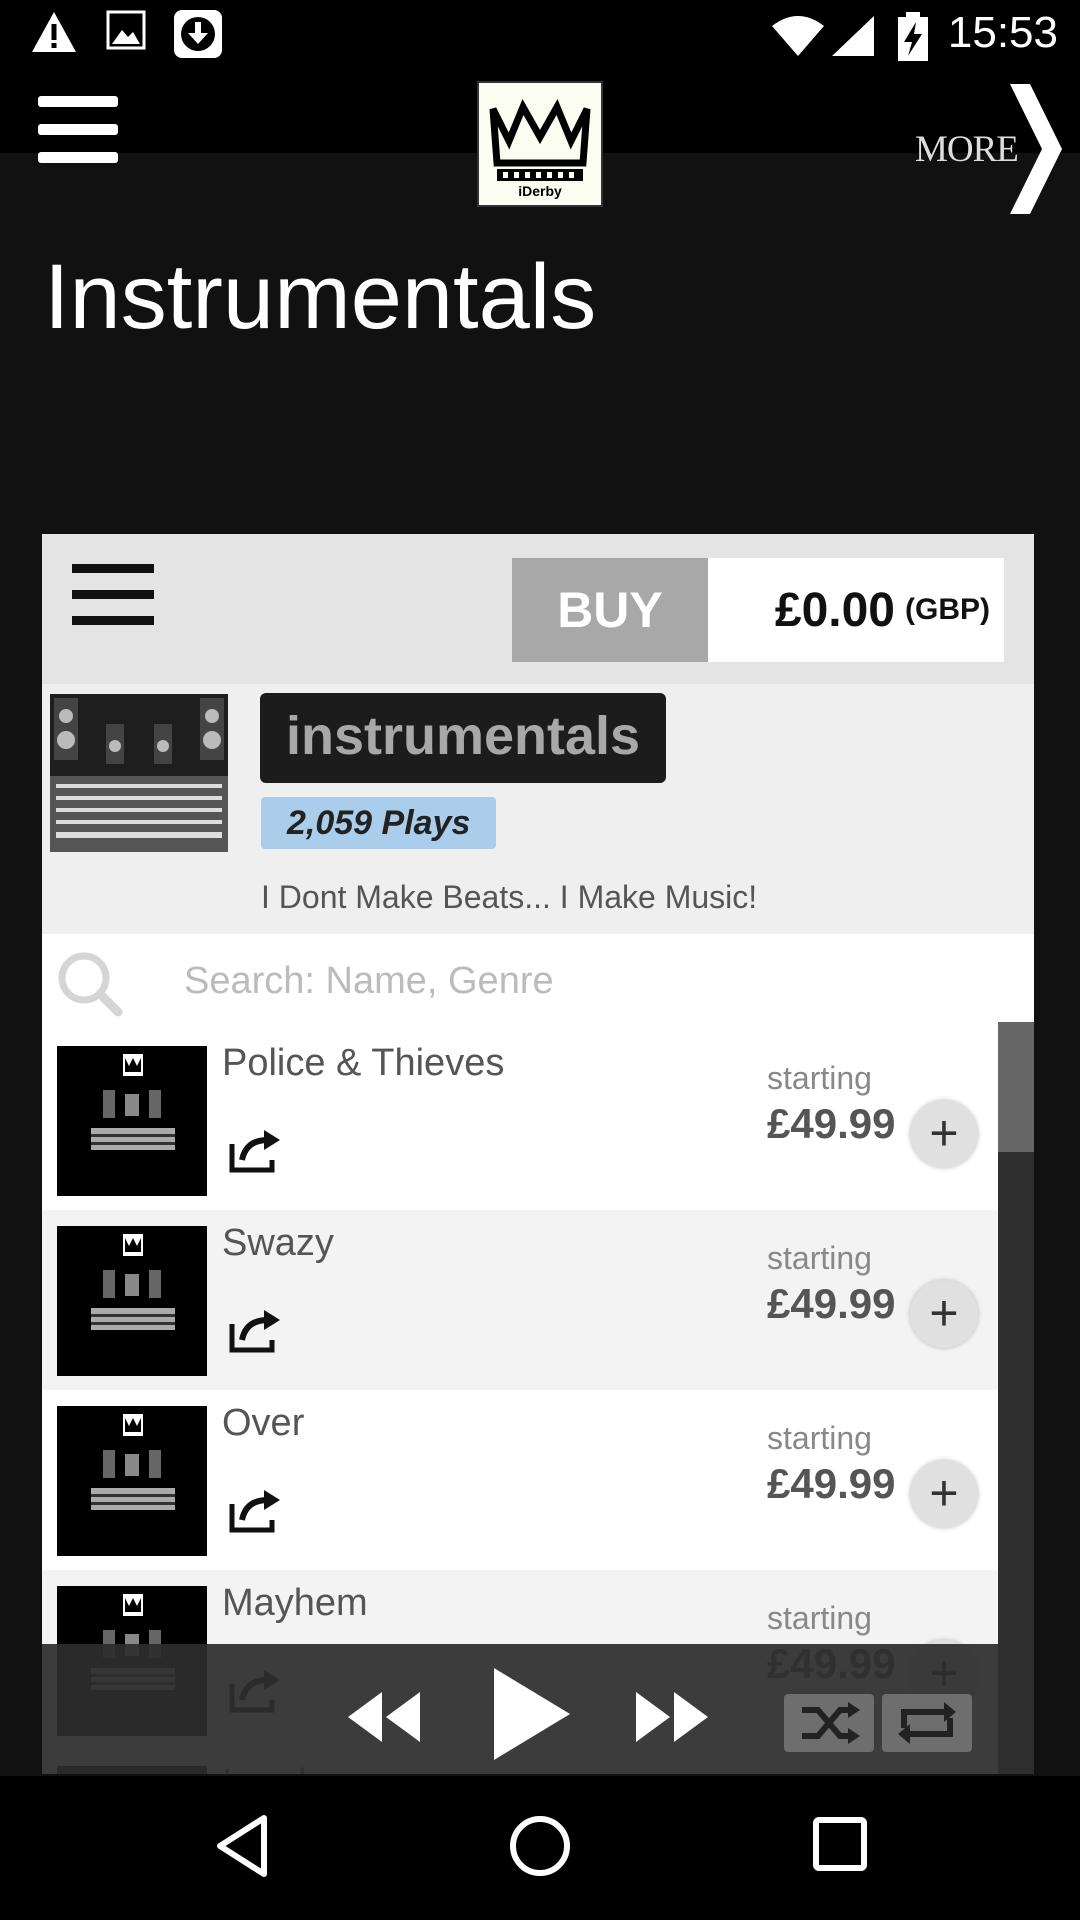 The width and height of the screenshot is (1080, 1920). I want to click on track-title: Police & Thieves, so click(363, 1063).